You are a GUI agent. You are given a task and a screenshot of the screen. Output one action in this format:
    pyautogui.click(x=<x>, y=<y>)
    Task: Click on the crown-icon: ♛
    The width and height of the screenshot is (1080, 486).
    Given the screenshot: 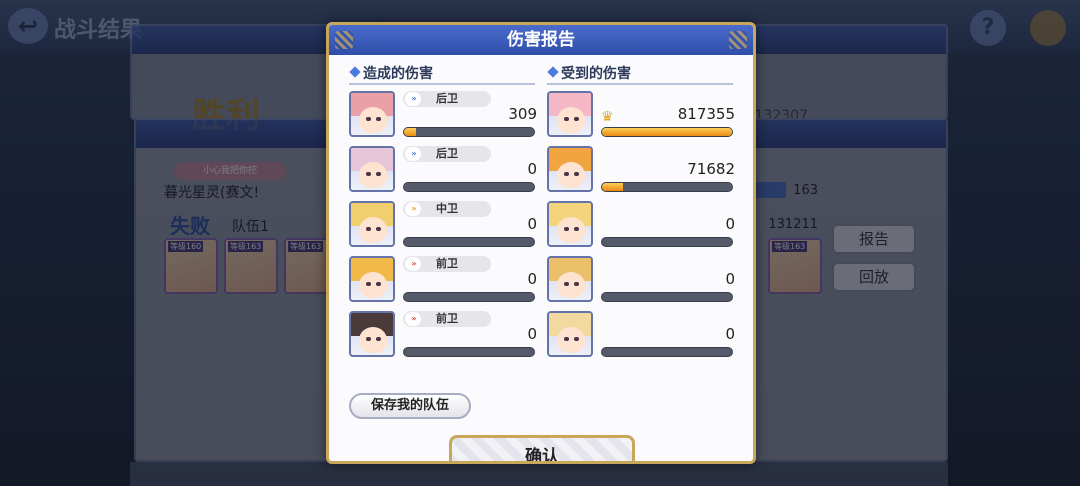 What is the action you would take?
    pyautogui.click(x=607, y=117)
    